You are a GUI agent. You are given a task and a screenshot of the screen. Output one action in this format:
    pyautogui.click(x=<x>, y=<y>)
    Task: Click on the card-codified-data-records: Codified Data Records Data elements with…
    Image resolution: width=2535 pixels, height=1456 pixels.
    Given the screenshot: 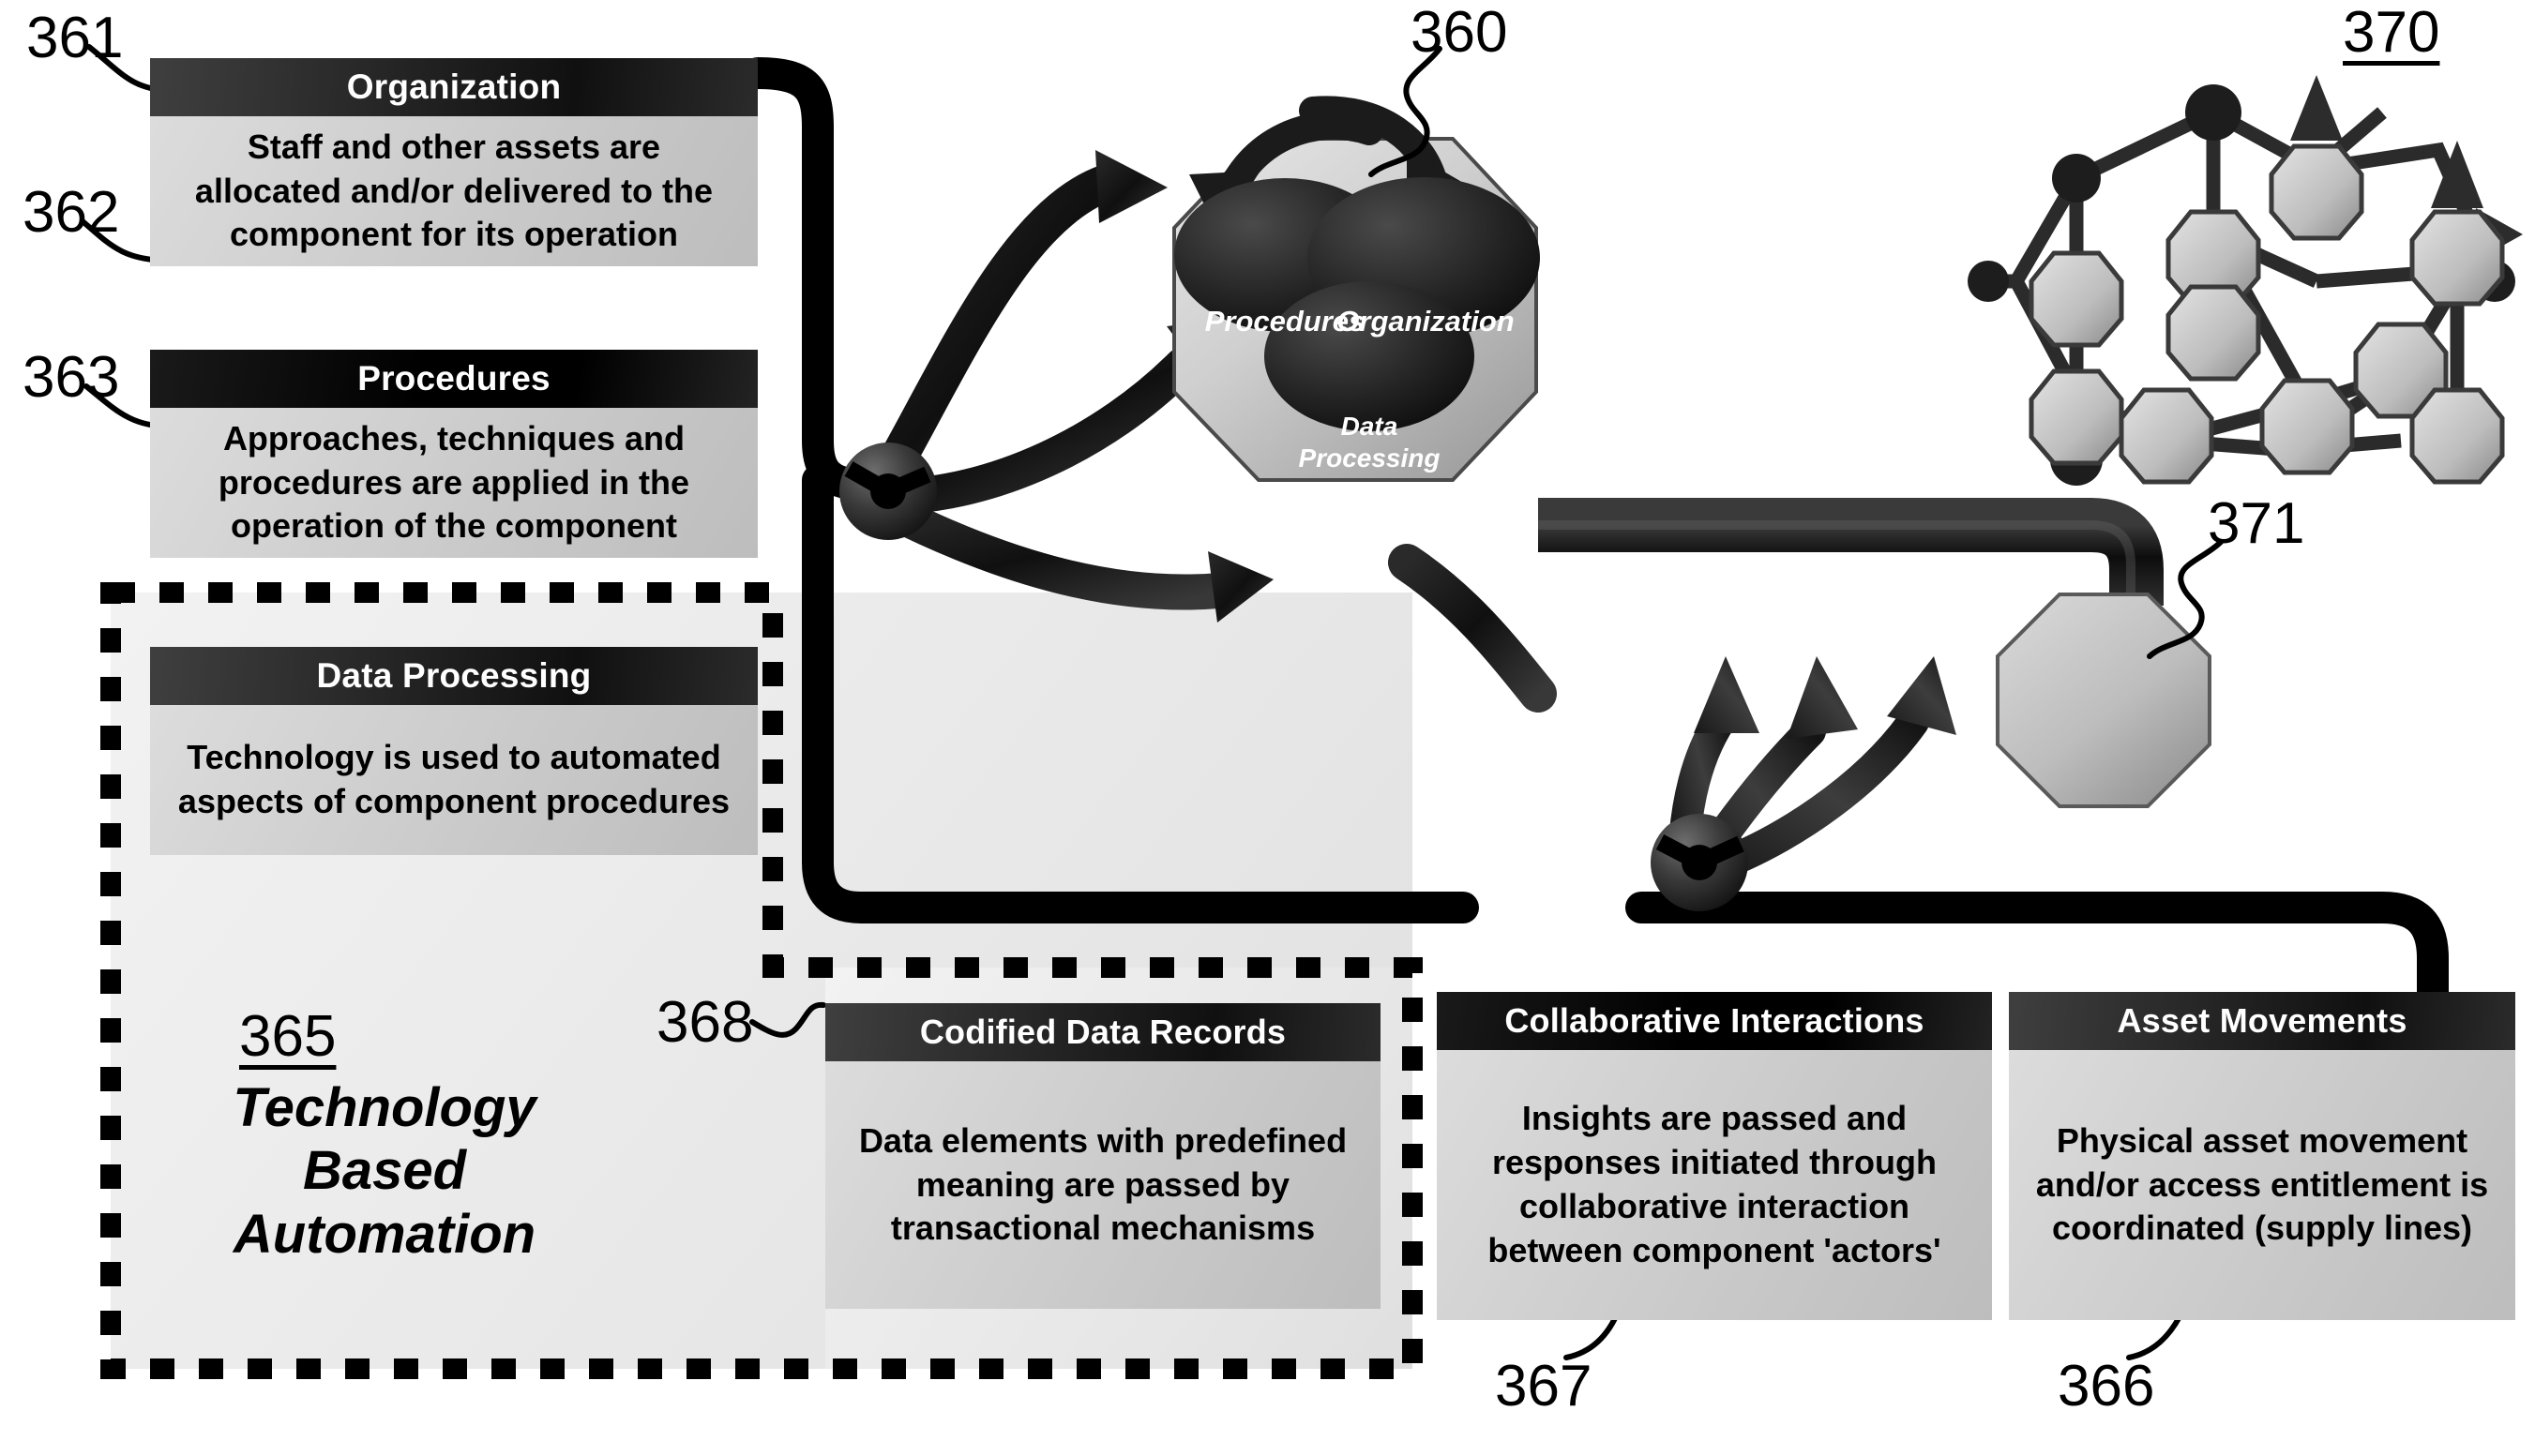 What is the action you would take?
    pyautogui.click(x=1103, y=1156)
    